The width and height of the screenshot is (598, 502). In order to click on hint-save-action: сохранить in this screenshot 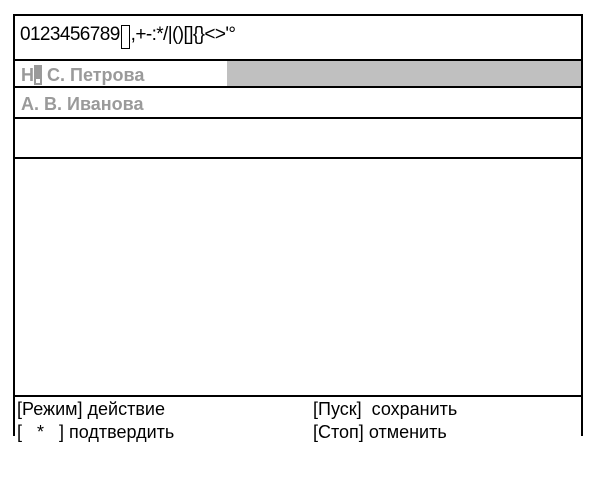, I will do `click(414, 409)`.